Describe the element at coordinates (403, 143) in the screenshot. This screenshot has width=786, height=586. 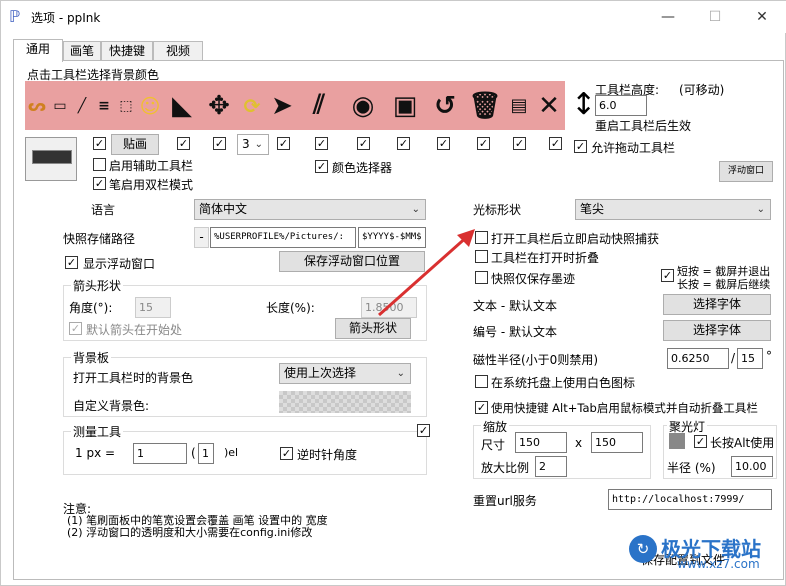
I see `checkbox-7: ✓` at that location.